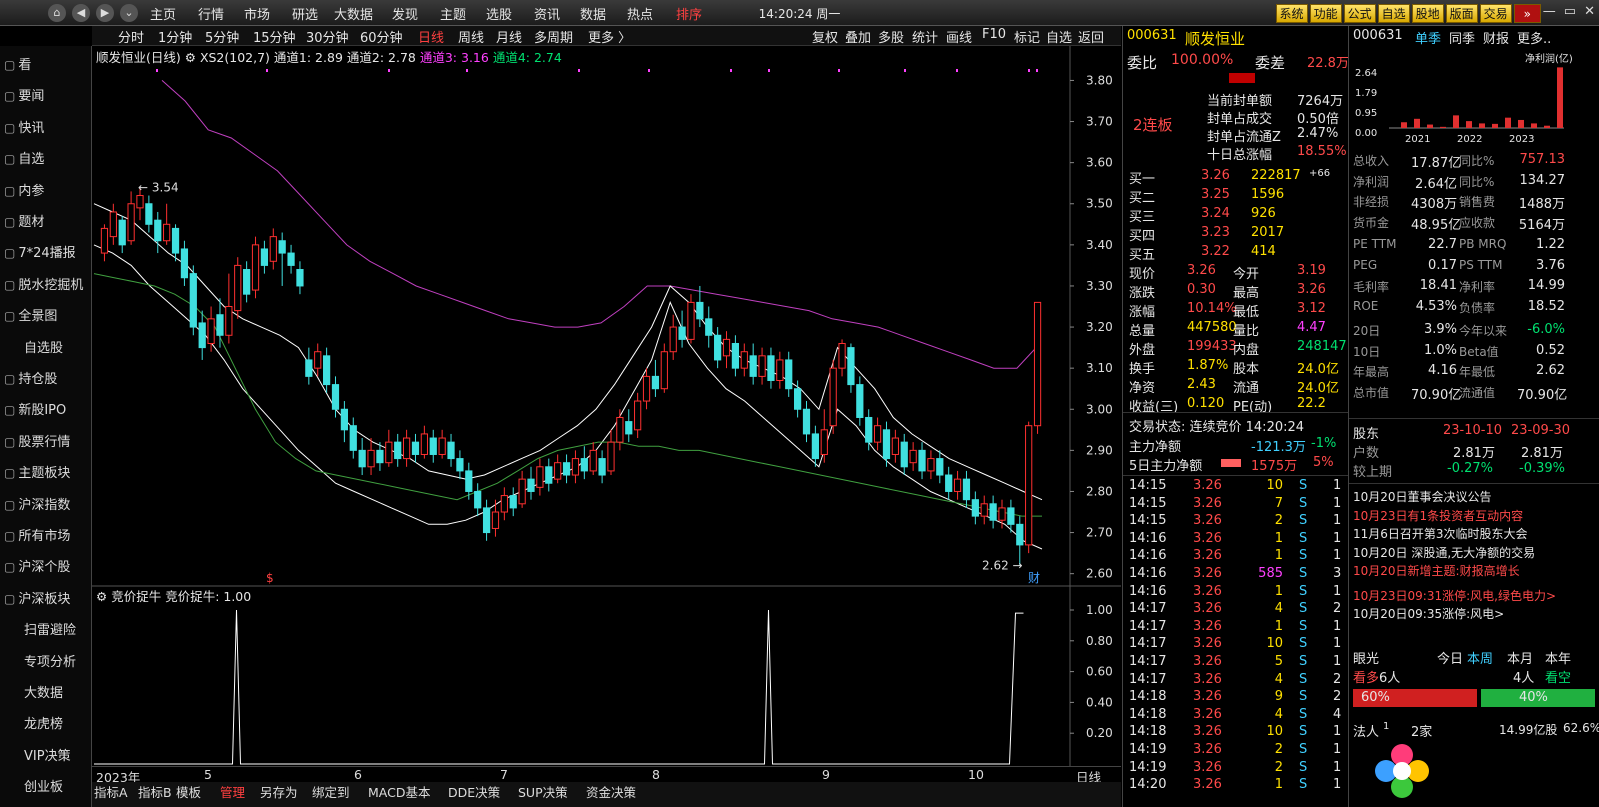 The height and width of the screenshot is (807, 1599). Describe the element at coordinates (24, 189) in the screenshot. I see `sidebar-item-4: ▢ 内参` at that location.